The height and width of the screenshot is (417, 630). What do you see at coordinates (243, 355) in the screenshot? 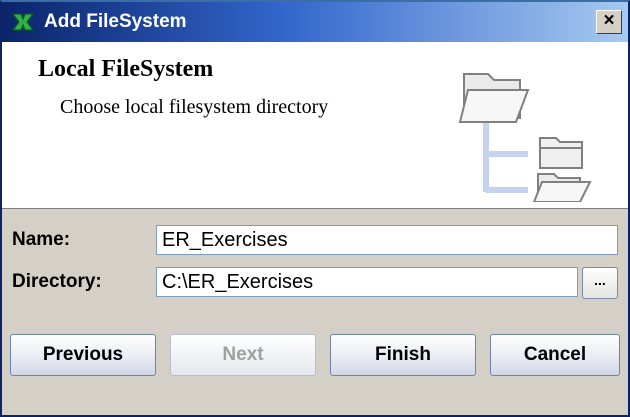
I see `next-button: Next` at bounding box center [243, 355].